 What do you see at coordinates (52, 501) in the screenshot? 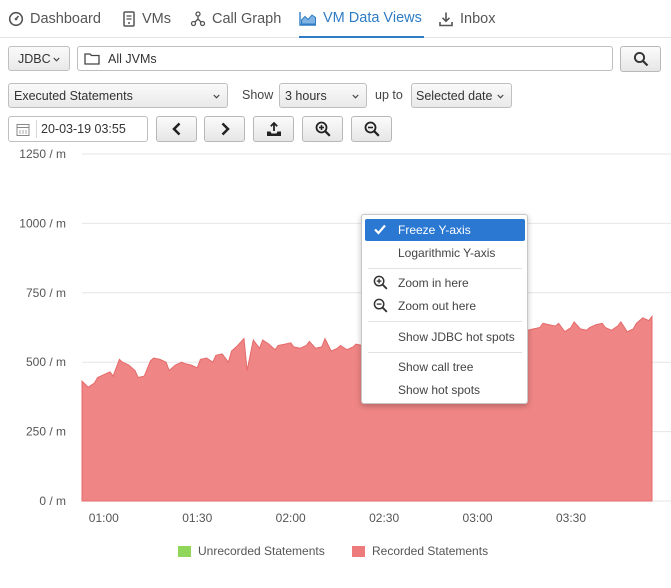
I see `y-tick-label: 0 / m` at bounding box center [52, 501].